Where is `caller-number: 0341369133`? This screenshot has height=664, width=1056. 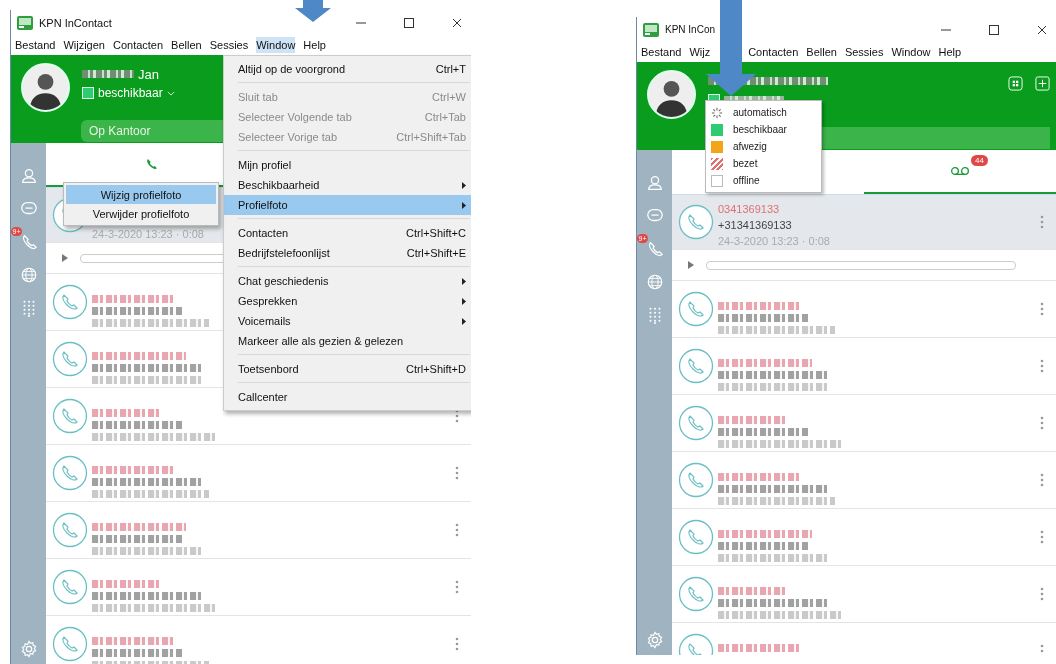
caller-number: 0341369133 is located at coordinates (749, 208).